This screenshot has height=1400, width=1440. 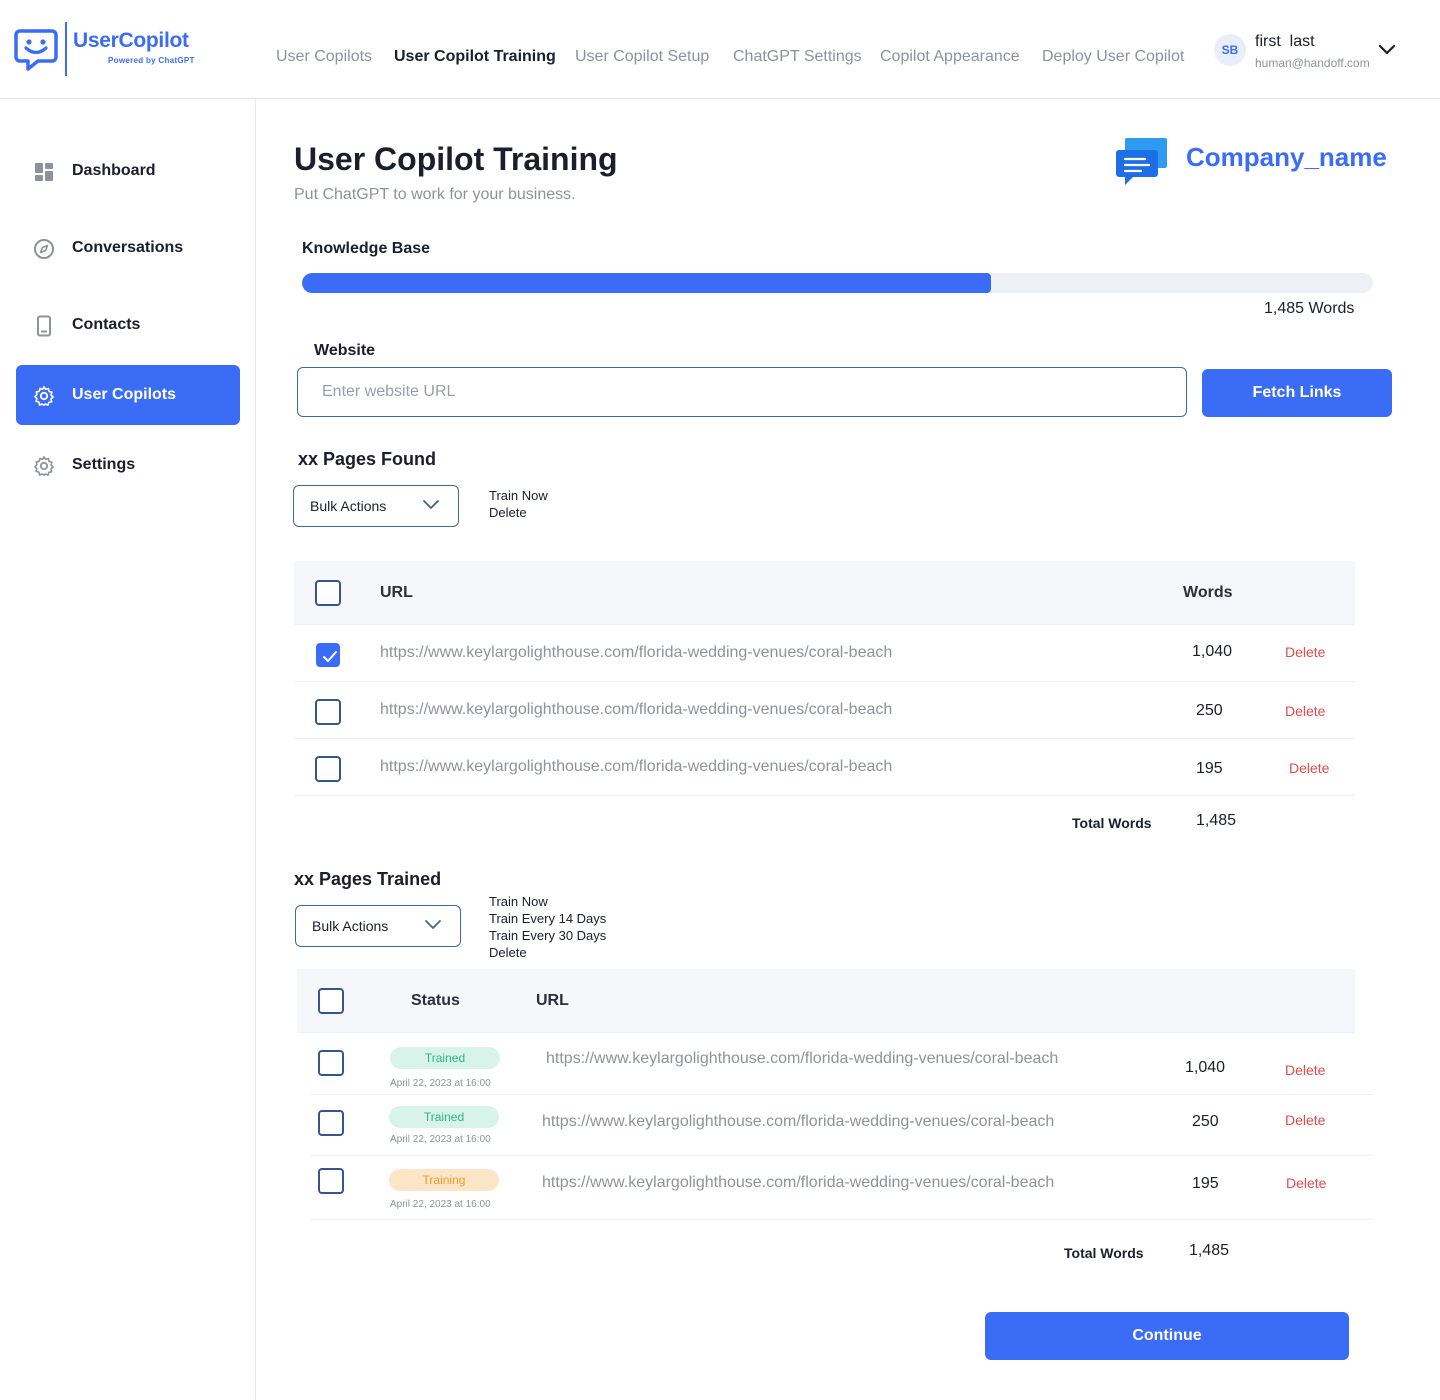 What do you see at coordinates (435, 194) in the screenshot?
I see `page-subtitle: Put ChatGPT to work for your business.` at bounding box center [435, 194].